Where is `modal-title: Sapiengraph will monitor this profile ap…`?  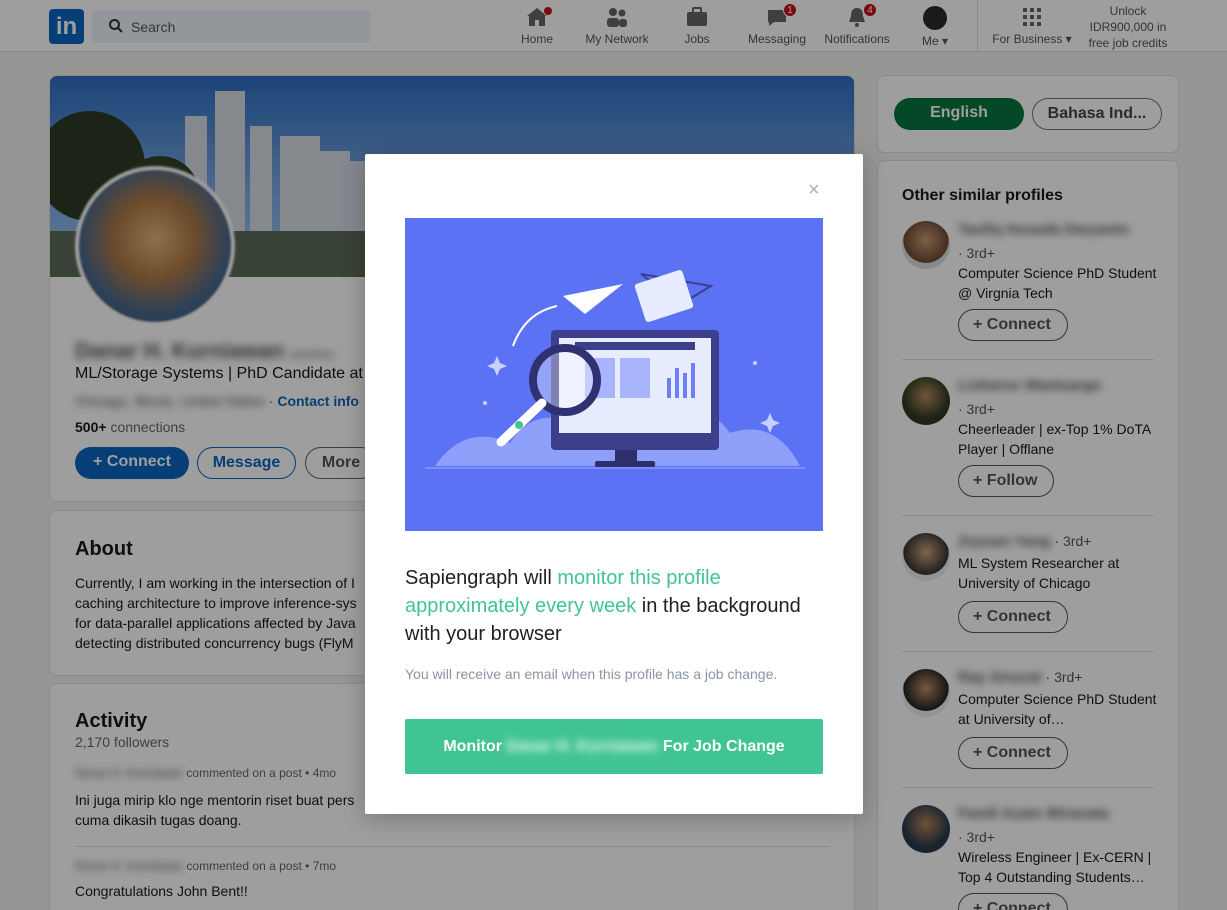
modal-title: Sapiengraph will monitor this profile ap… is located at coordinates (620, 606).